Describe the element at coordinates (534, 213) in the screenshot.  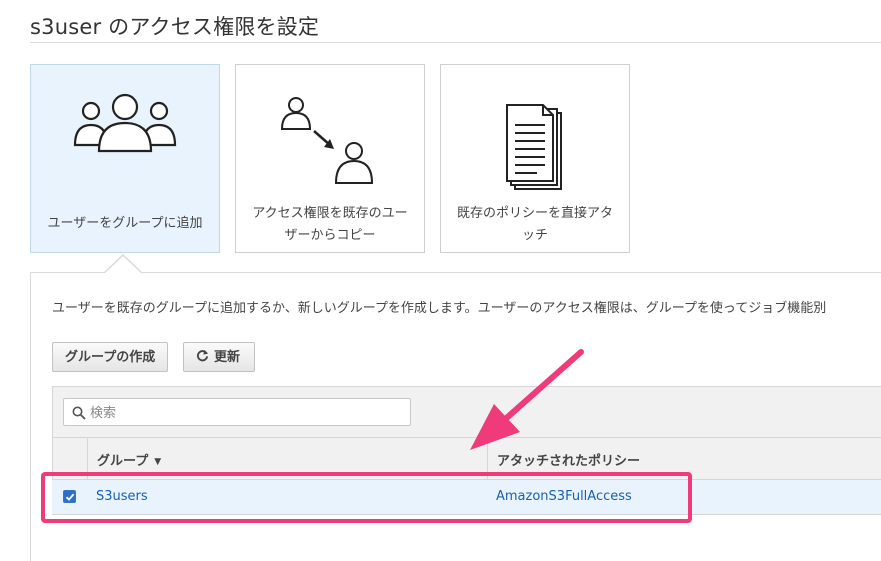
I see `option-attach-label-line1: 既存のポリシーを直接アタ` at that location.